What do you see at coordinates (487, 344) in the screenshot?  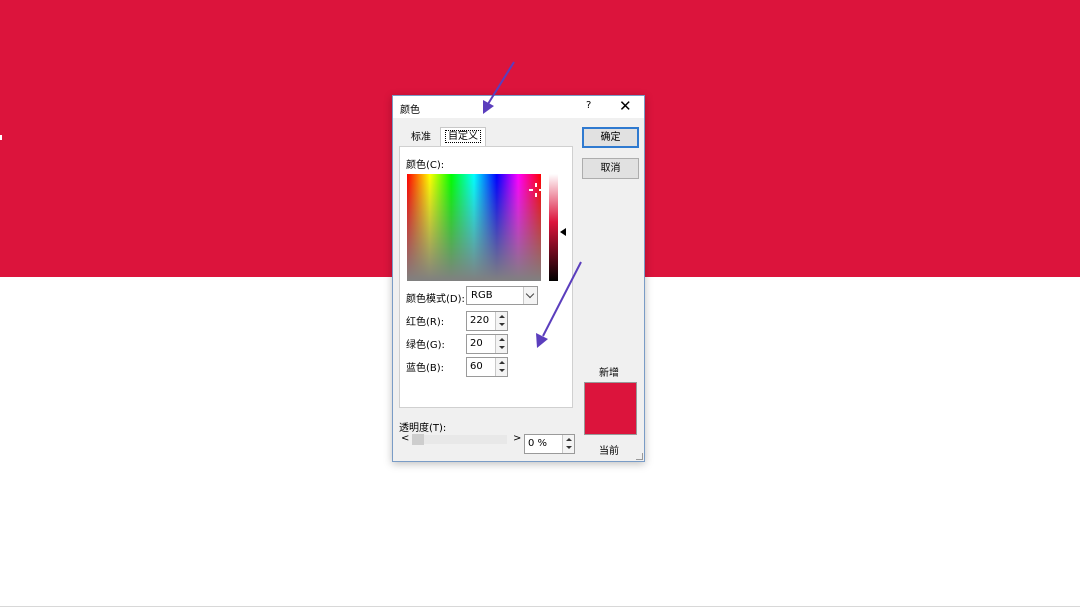 I see `green-input: 20` at bounding box center [487, 344].